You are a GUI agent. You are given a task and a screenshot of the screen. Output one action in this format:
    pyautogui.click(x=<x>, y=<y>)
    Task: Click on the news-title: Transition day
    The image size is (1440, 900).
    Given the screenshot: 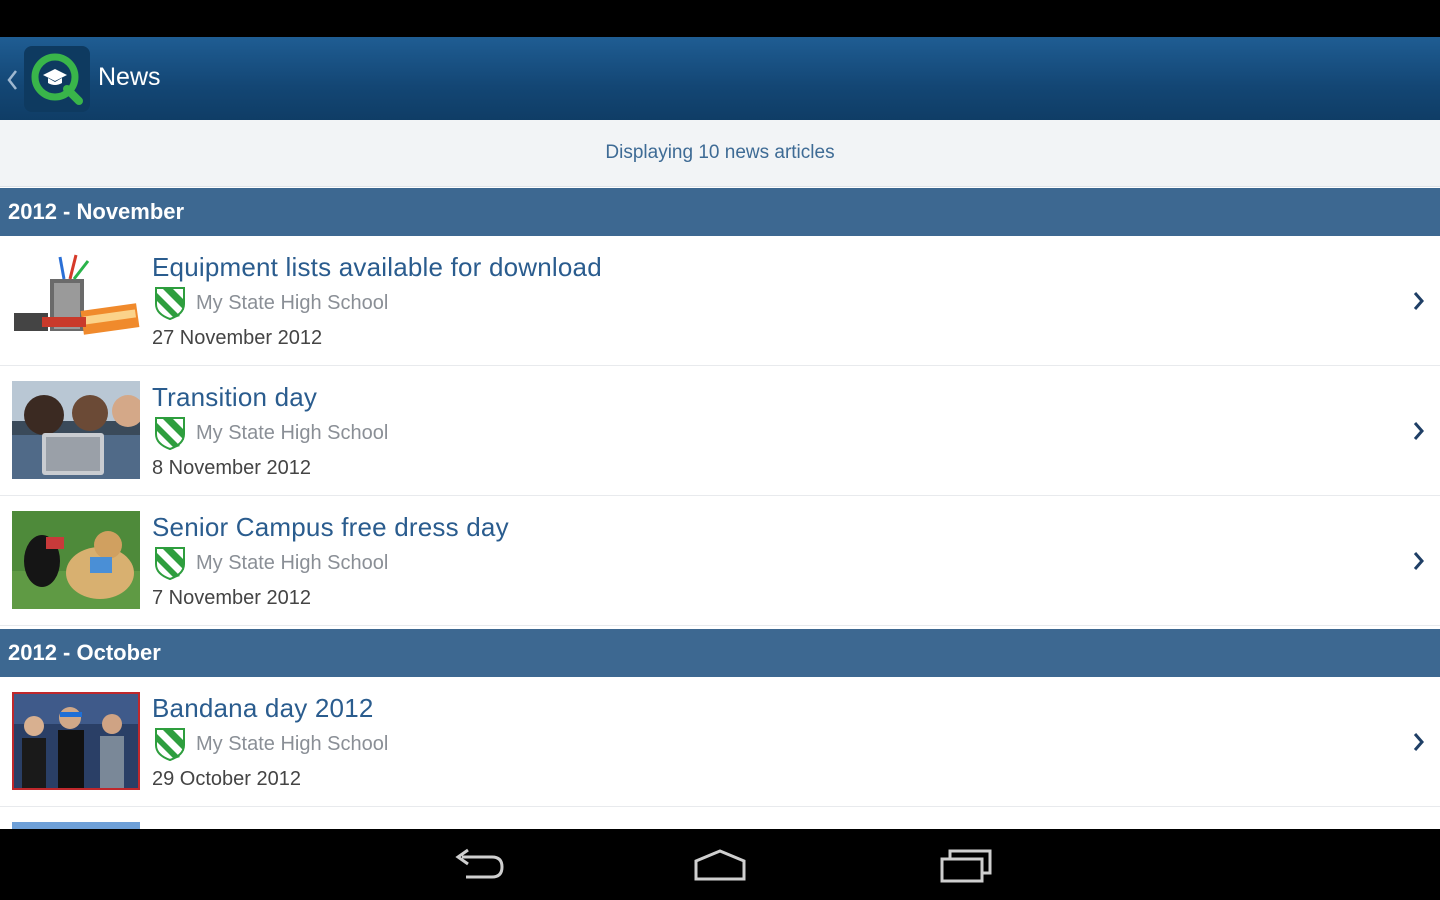 What is the action you would take?
    pyautogui.click(x=235, y=397)
    